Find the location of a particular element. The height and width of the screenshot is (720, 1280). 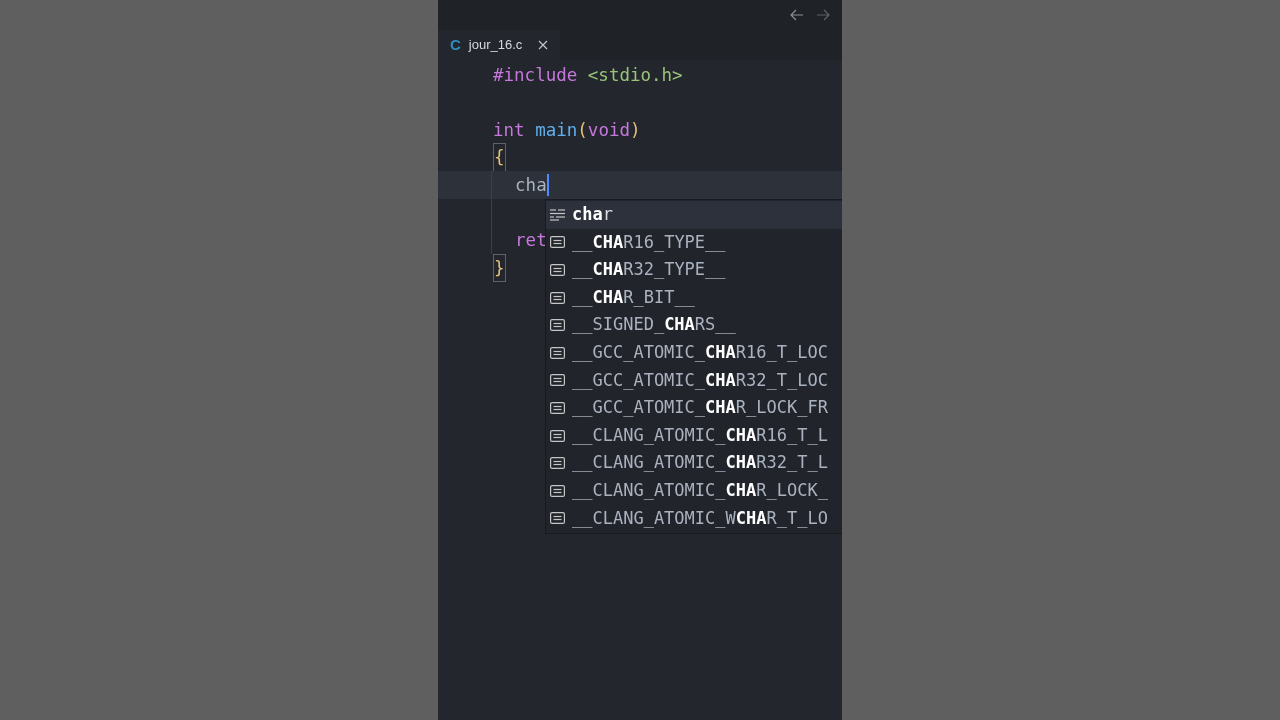

code-token: } is located at coordinates (499, 268).